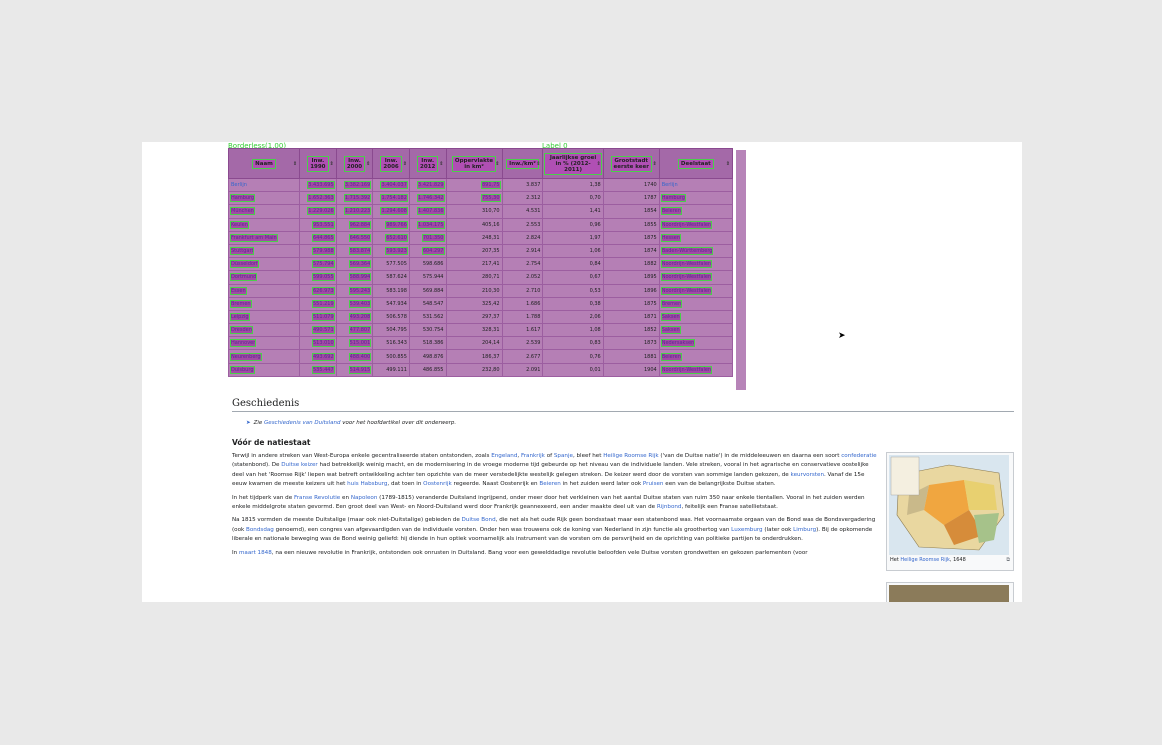 Image resolution: width=1162 pixels, height=745 pixels. Describe the element at coordinates (631, 369) in the screenshot. I see `table-cell: 1904` at that location.